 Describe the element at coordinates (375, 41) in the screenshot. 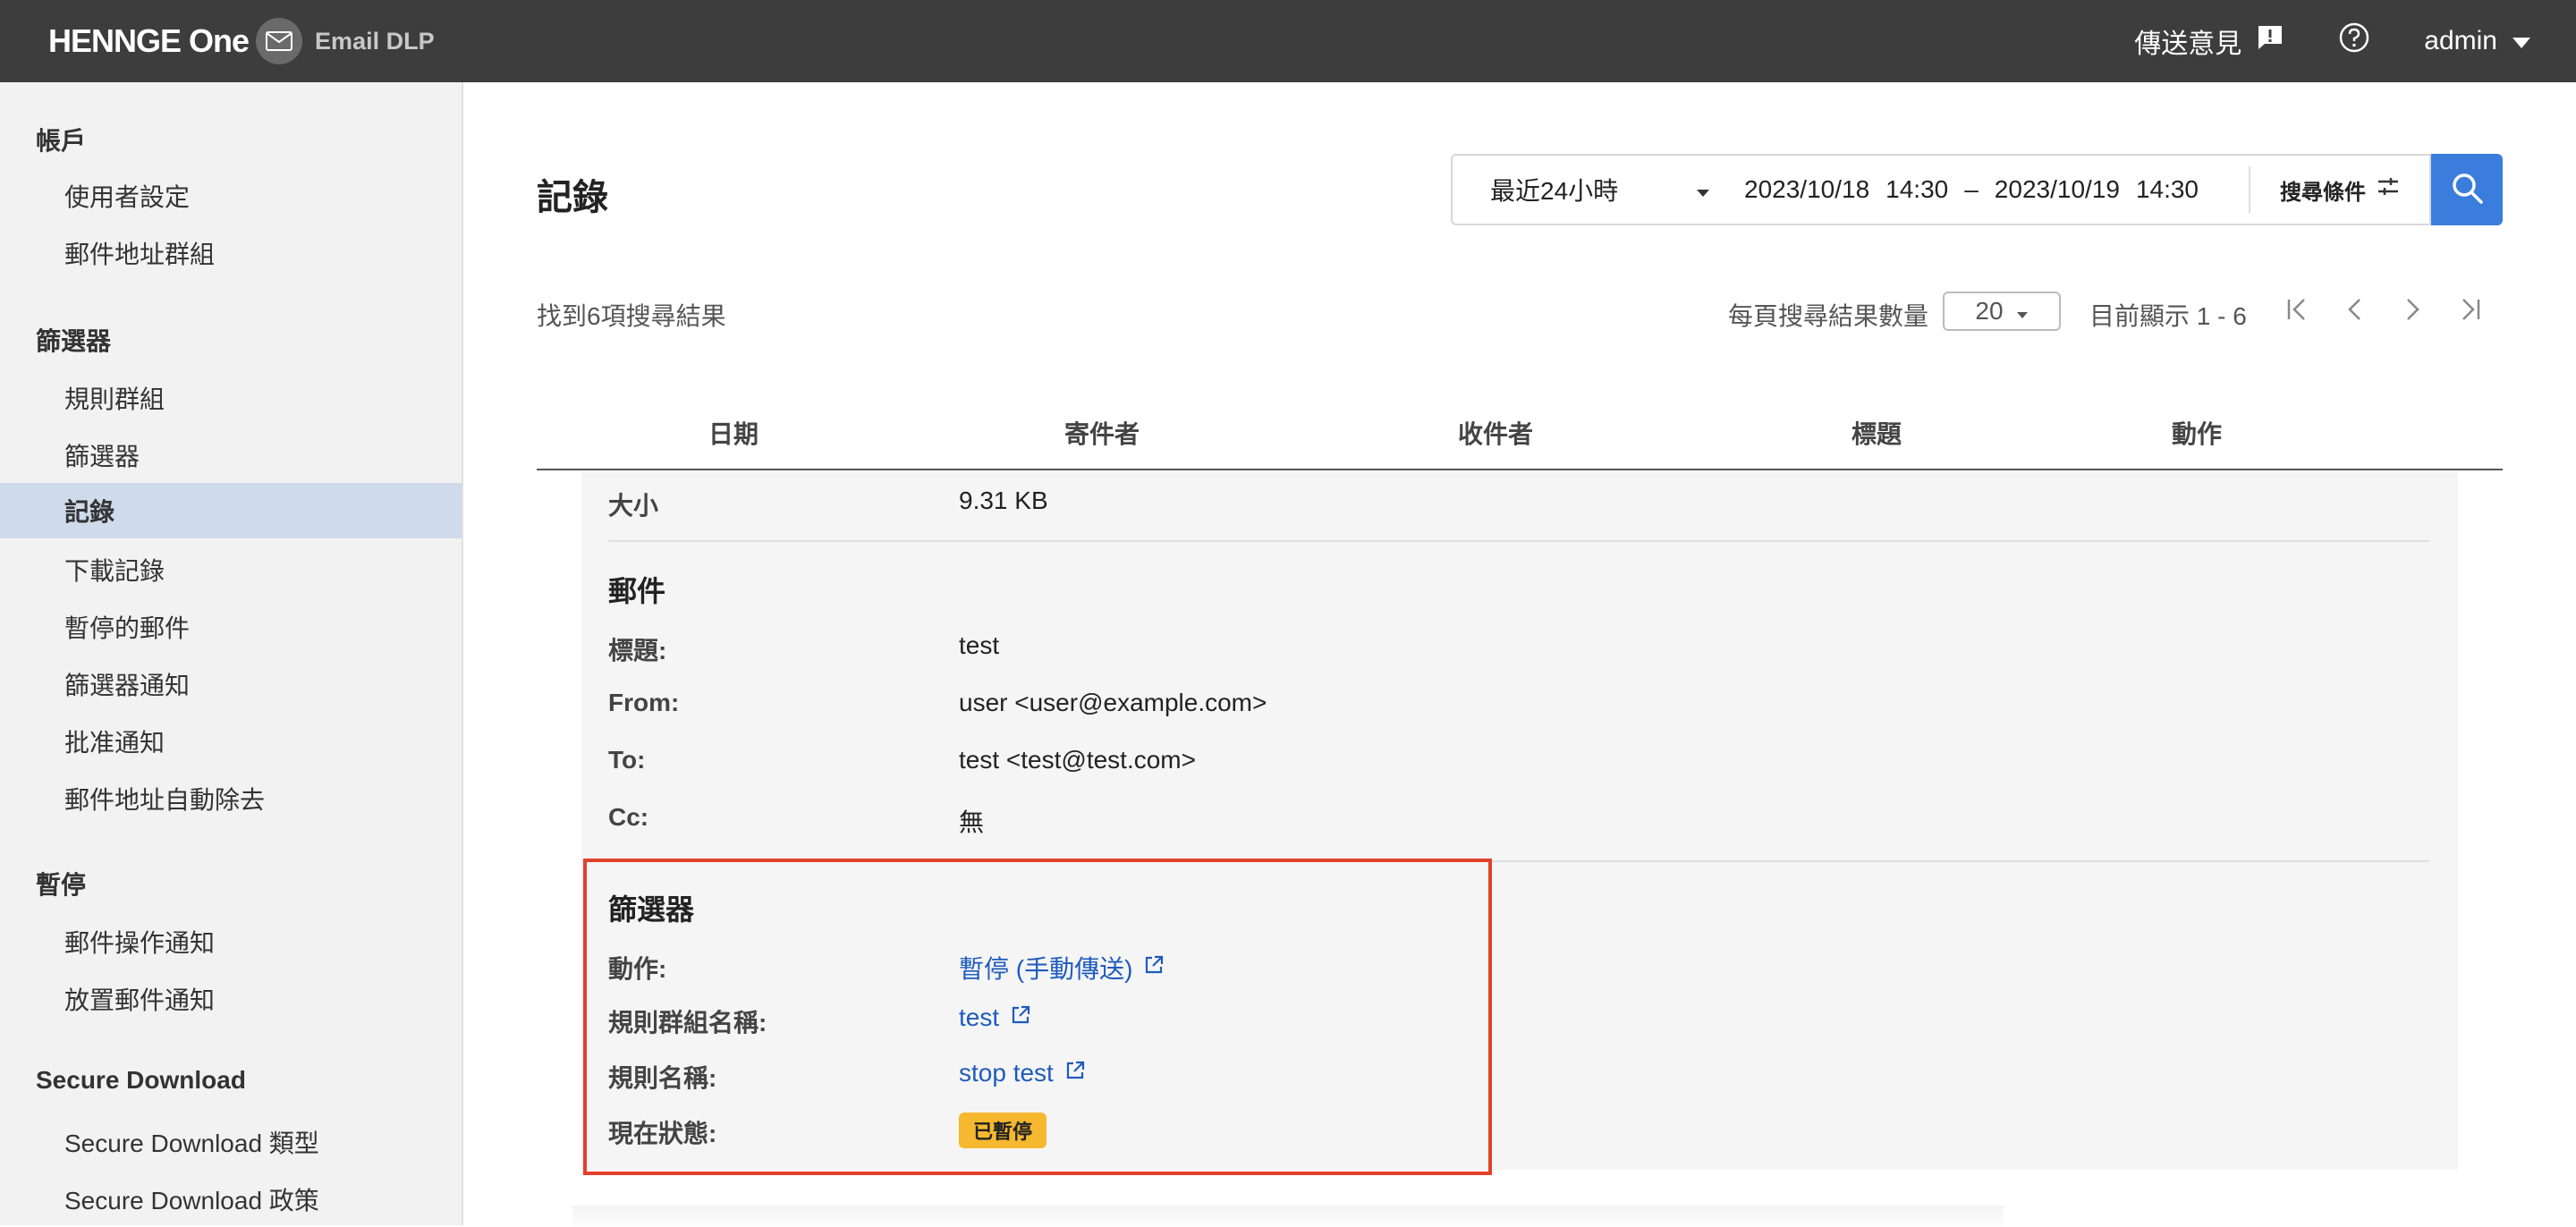

I see `product-name: Email DLP` at that location.